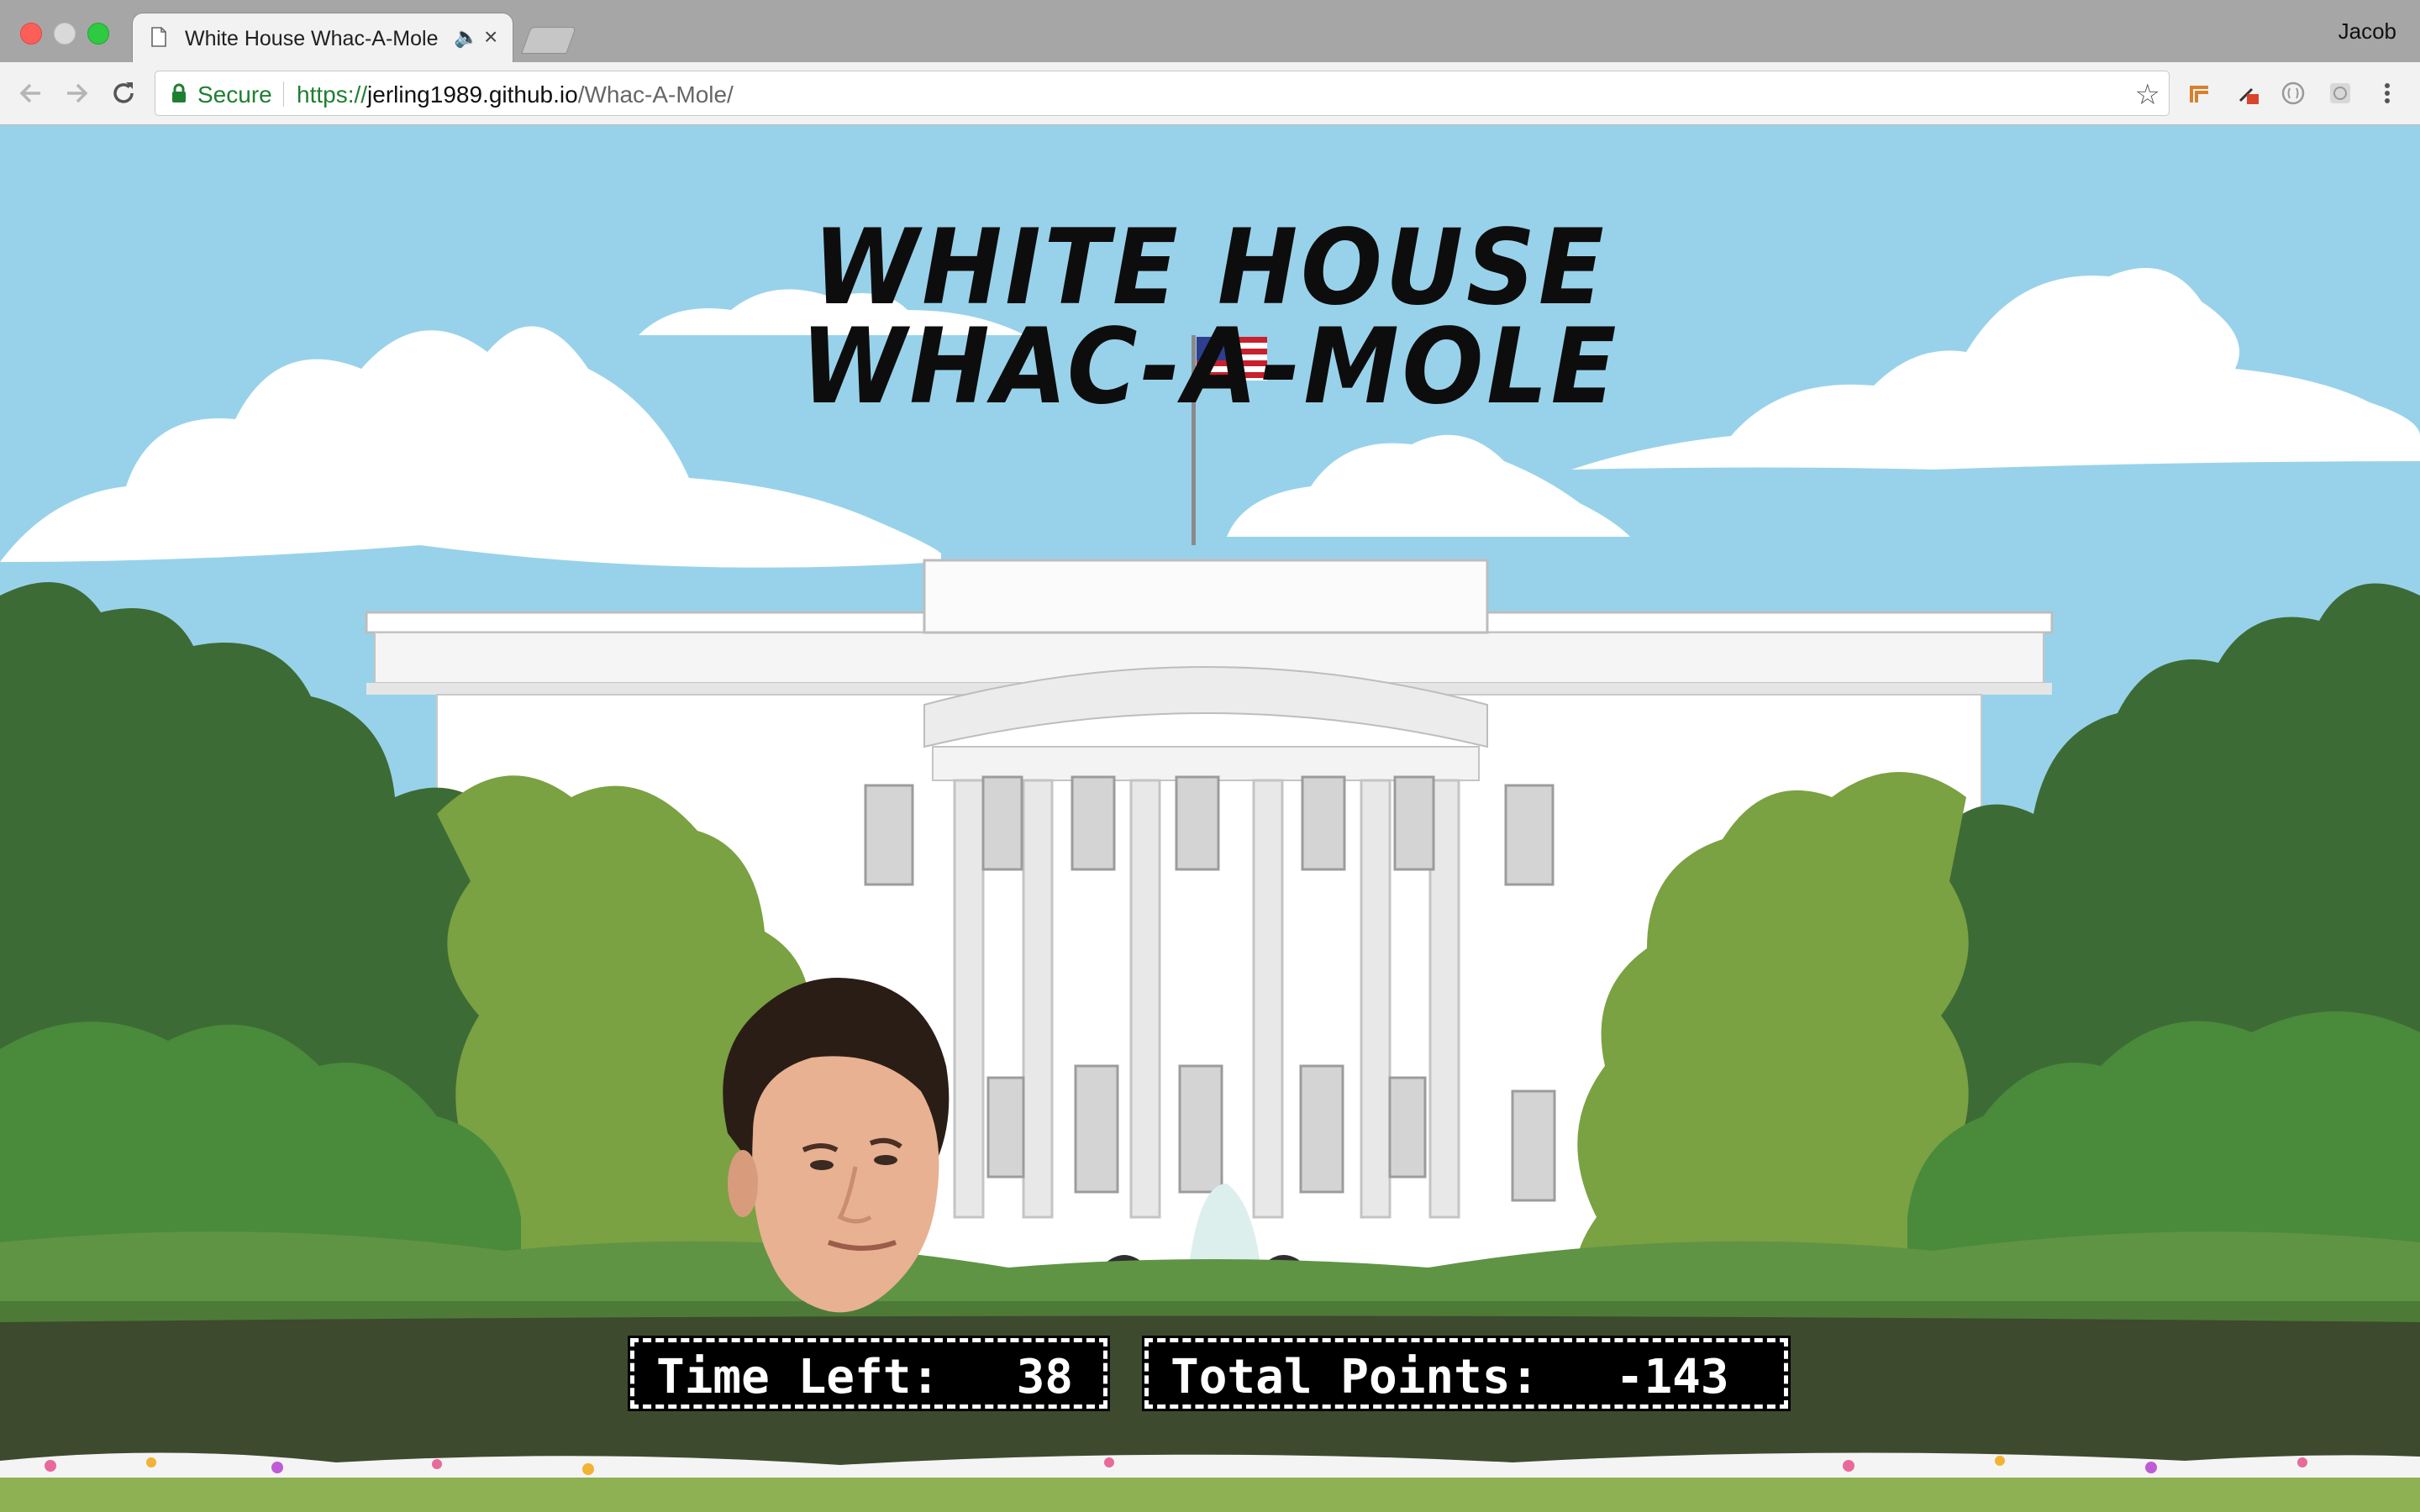  Describe the element at coordinates (548, 40) in the screenshot. I see `new-tab-button` at that location.